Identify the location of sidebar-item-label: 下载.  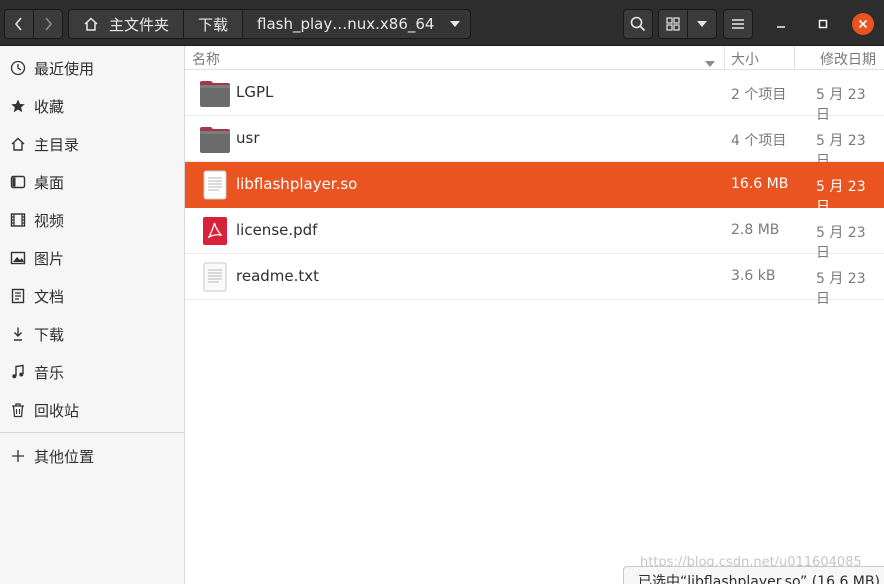
(49, 334).